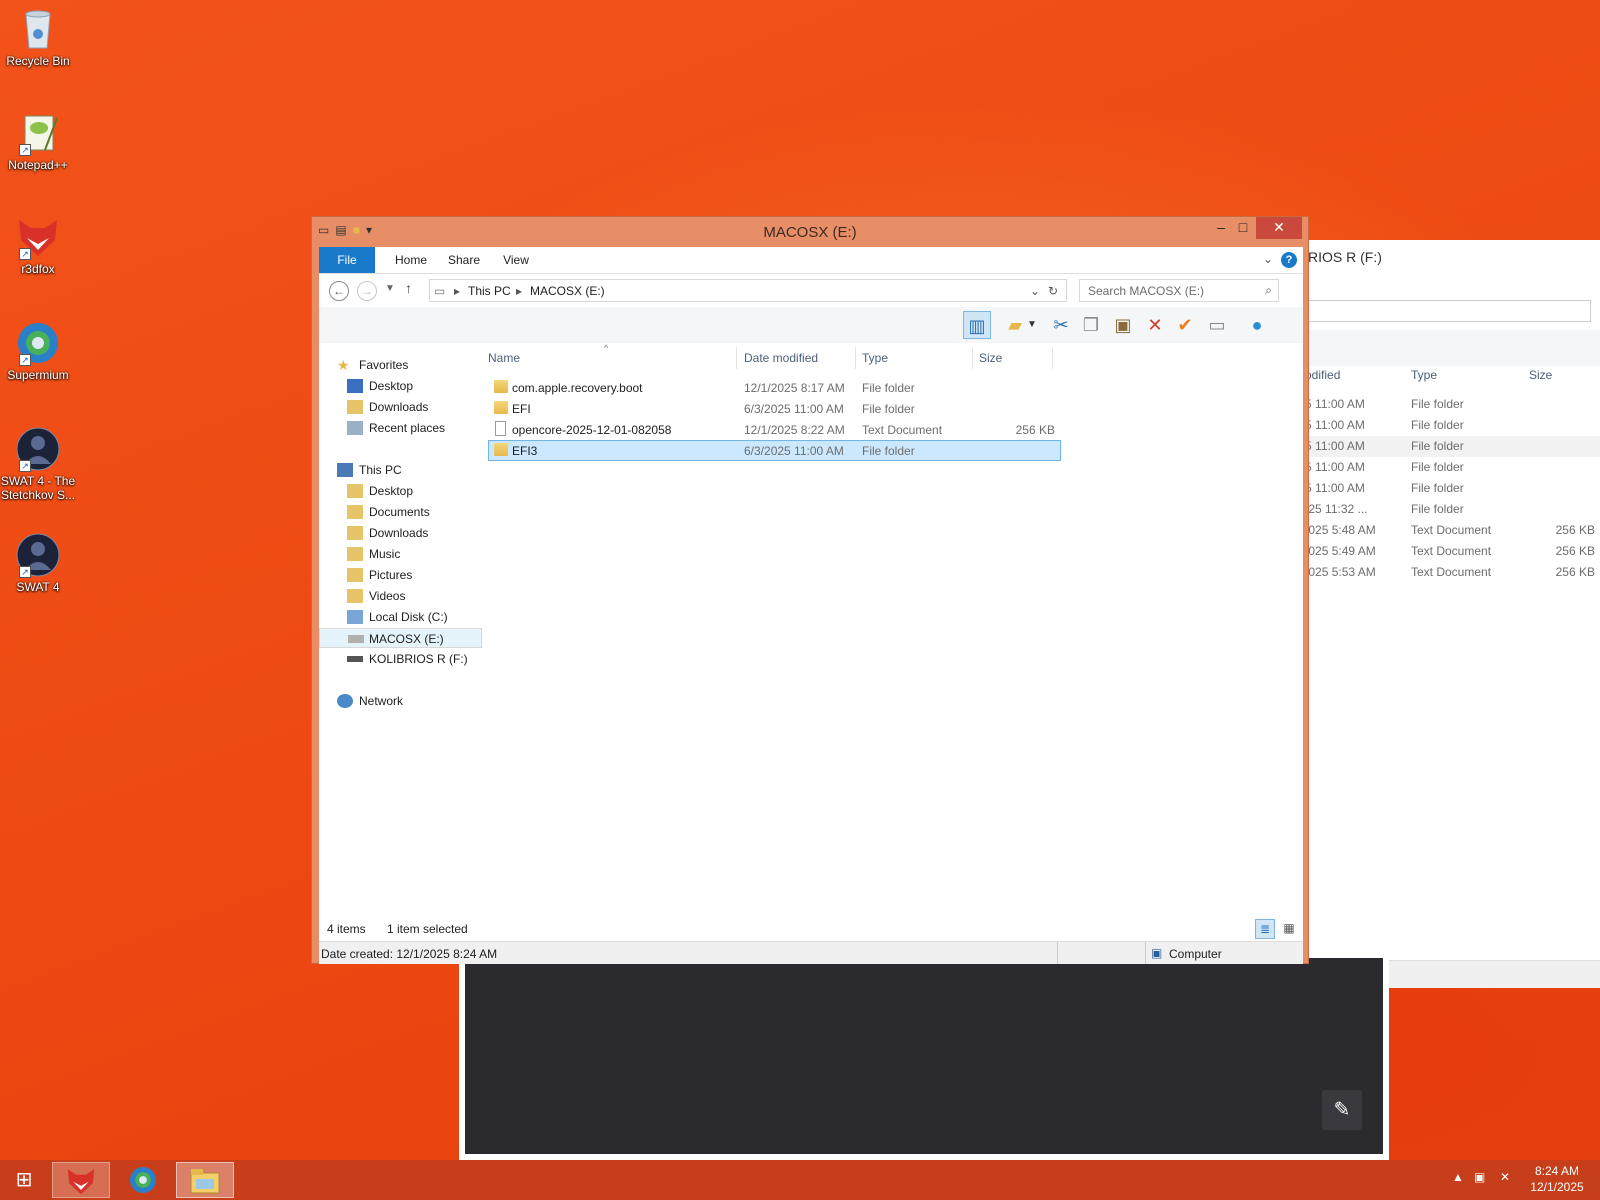 This screenshot has height=1200, width=1600. What do you see at coordinates (1268, 259) in the screenshot?
I see `expand-ribbon-icon: ⌄` at bounding box center [1268, 259].